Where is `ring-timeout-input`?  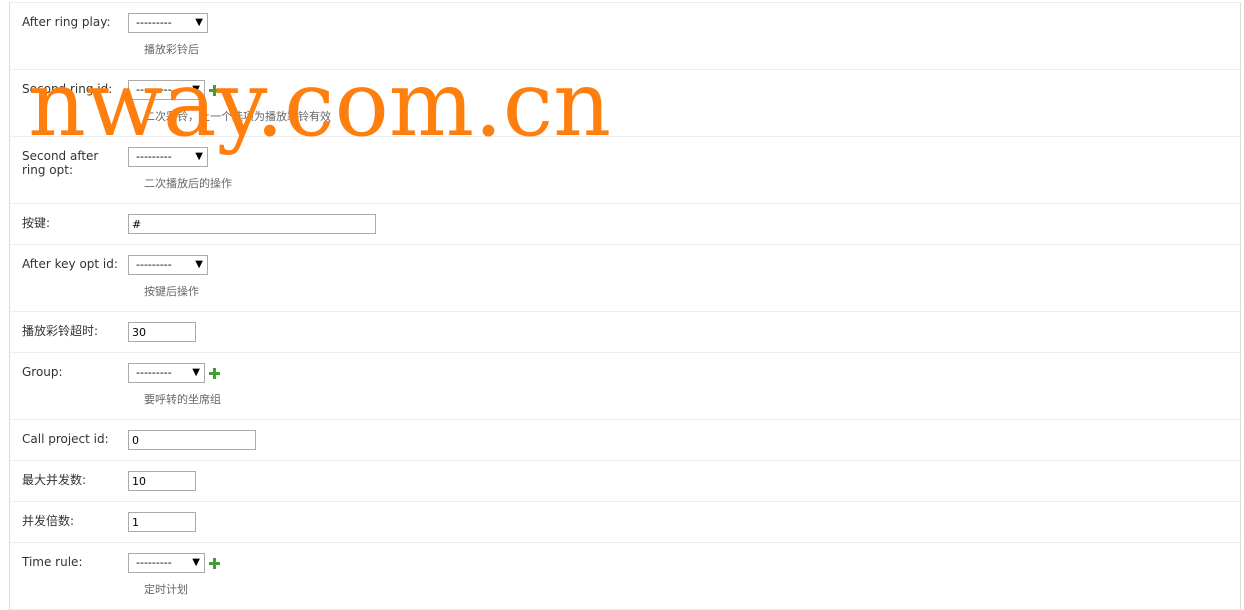 ring-timeout-input is located at coordinates (162, 332).